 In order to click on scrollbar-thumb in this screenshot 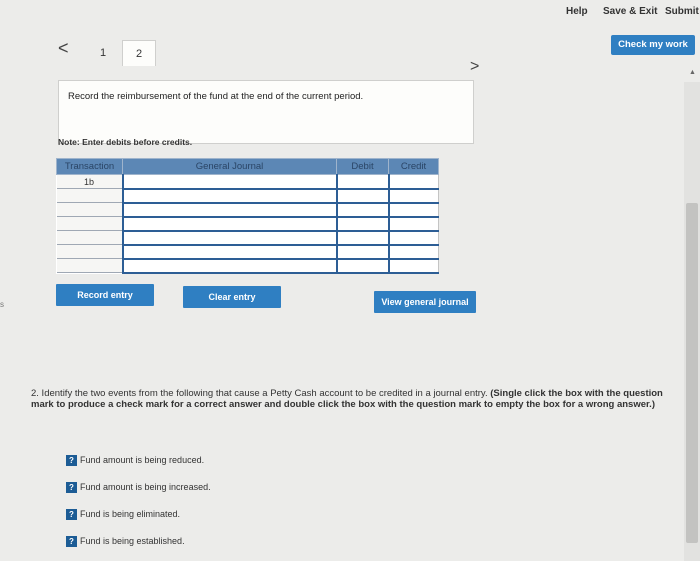, I will do `click(692, 373)`.